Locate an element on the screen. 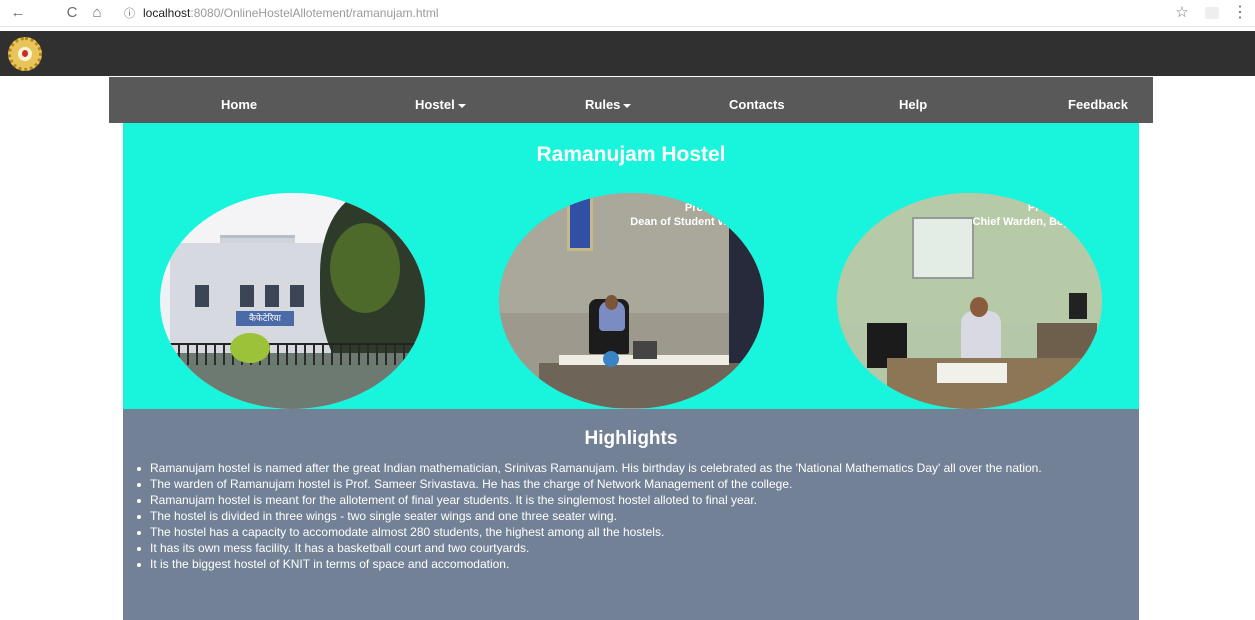 This screenshot has height=620, width=1255. nav-contacts: Contacts is located at coordinates (757, 100).